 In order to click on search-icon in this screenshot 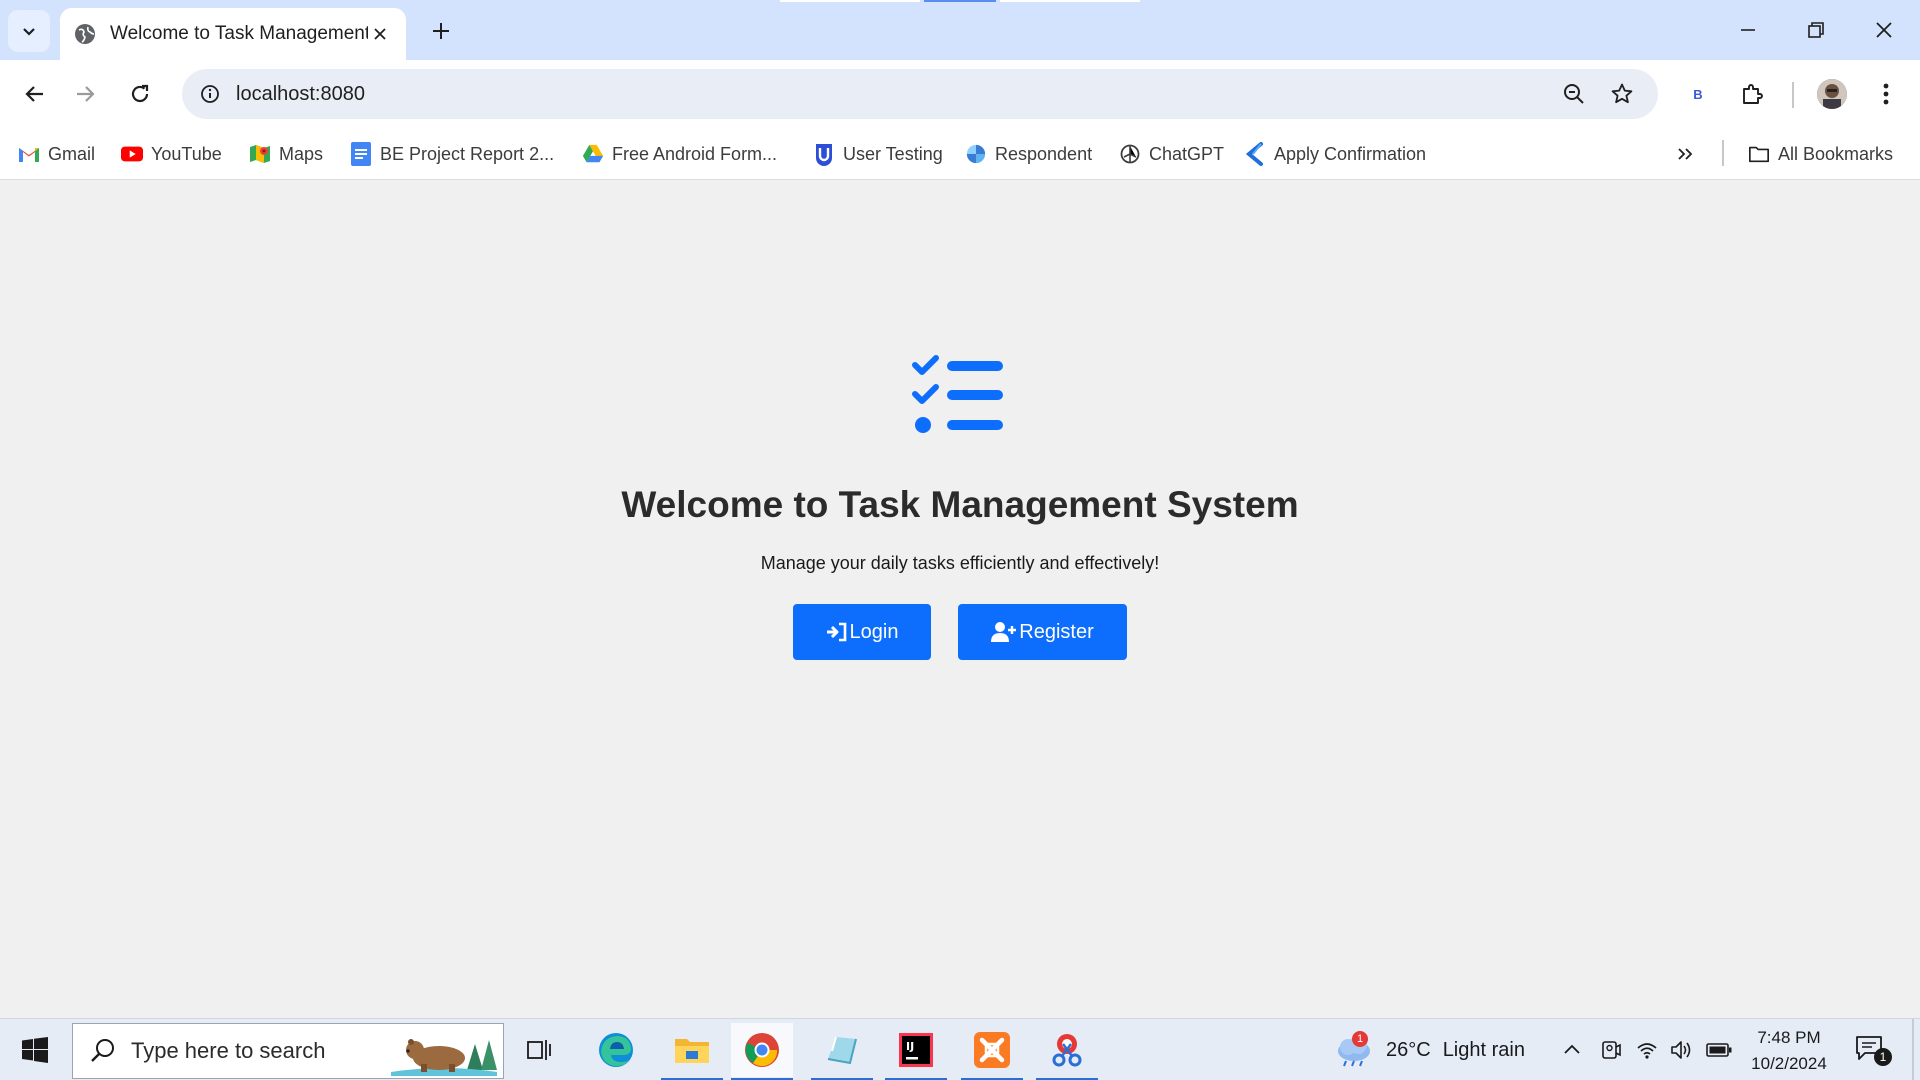, I will do `click(102, 1050)`.